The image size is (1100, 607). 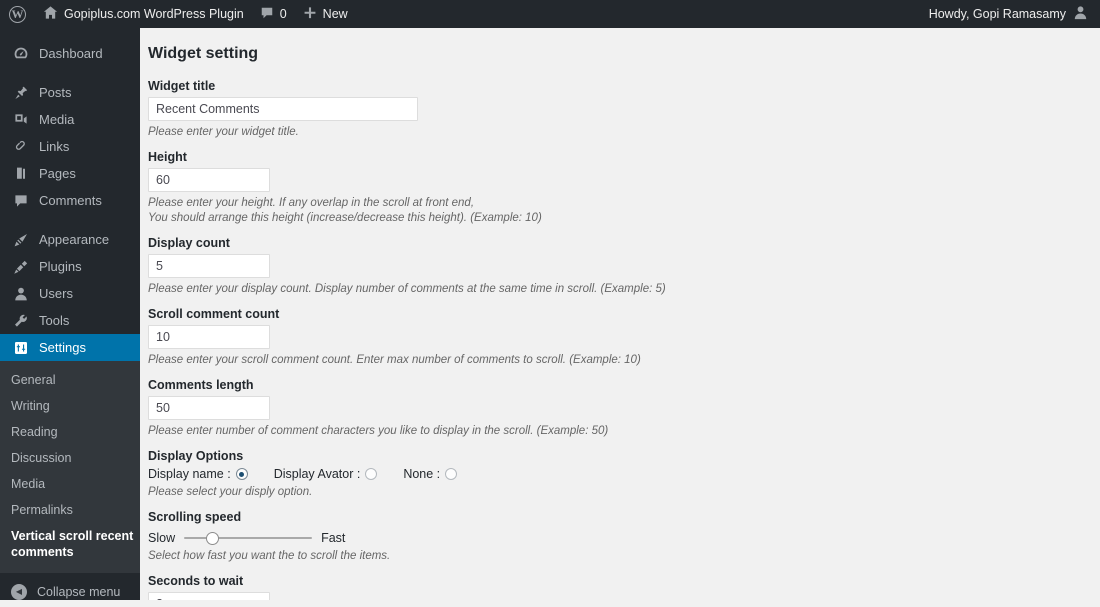 I want to click on seconds-to-wait-input, so click(x=209, y=596).